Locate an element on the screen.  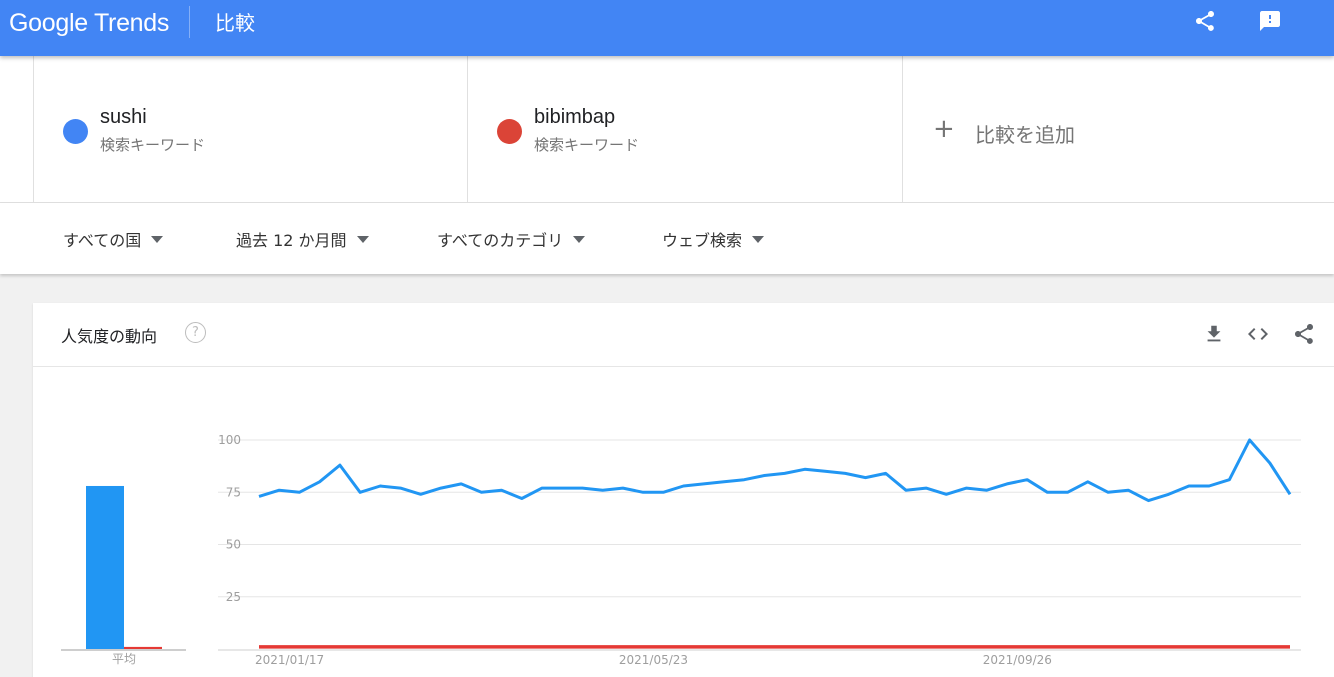
y-tick-label: 100 is located at coordinates (229, 440).